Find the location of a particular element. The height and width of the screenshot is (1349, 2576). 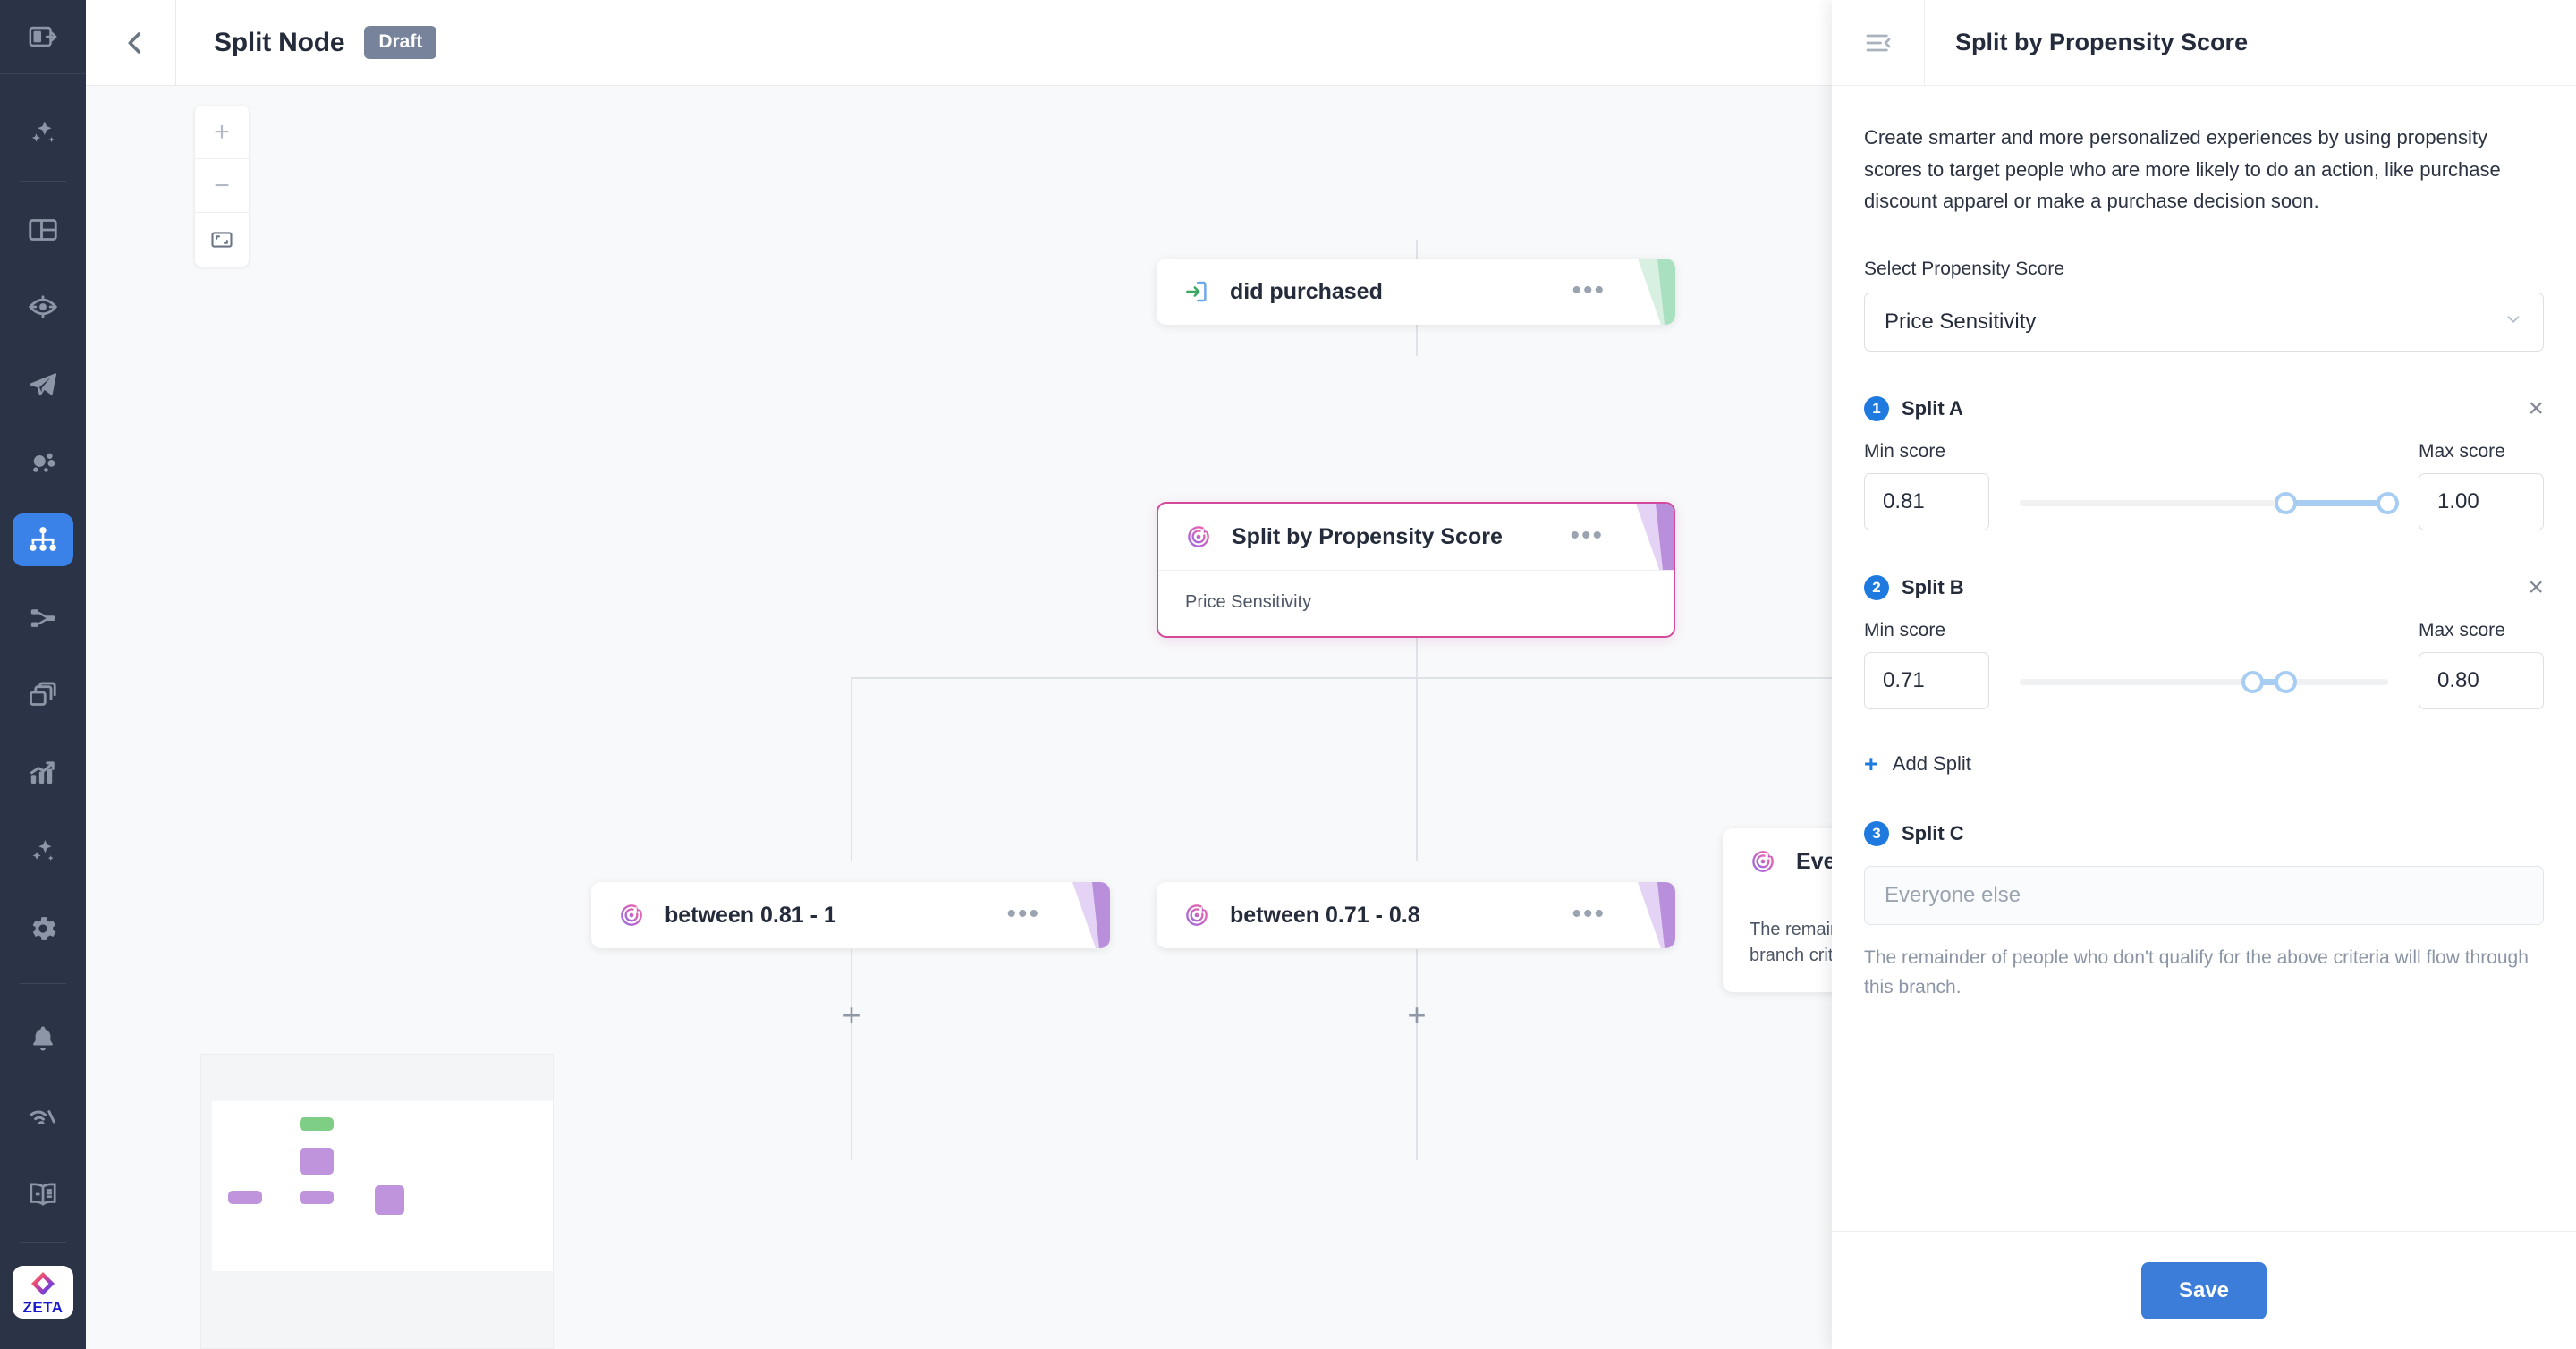

min-score-label: Min score is located at coordinates (1905, 451).